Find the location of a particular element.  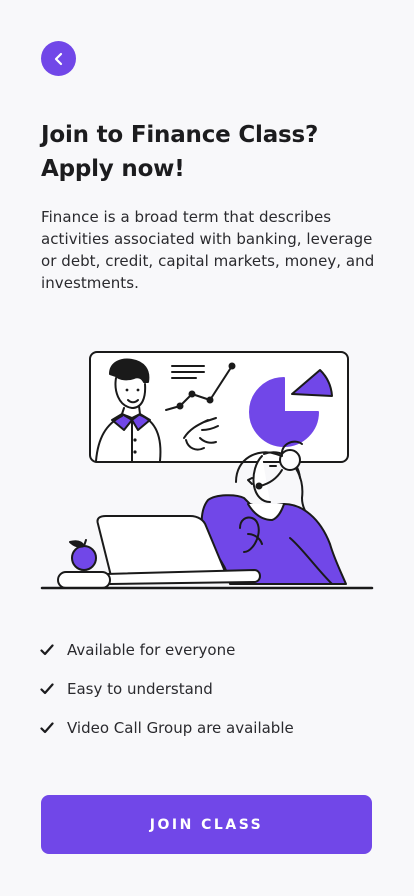

back-button is located at coordinates (58, 58).